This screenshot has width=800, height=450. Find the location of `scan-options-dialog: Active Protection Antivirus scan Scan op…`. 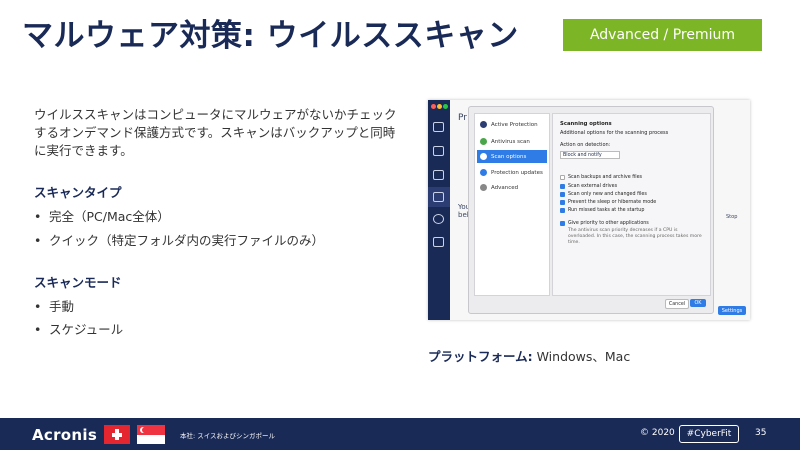

scan-options-dialog: Active Protection Antivirus scan Scan op… is located at coordinates (591, 210).